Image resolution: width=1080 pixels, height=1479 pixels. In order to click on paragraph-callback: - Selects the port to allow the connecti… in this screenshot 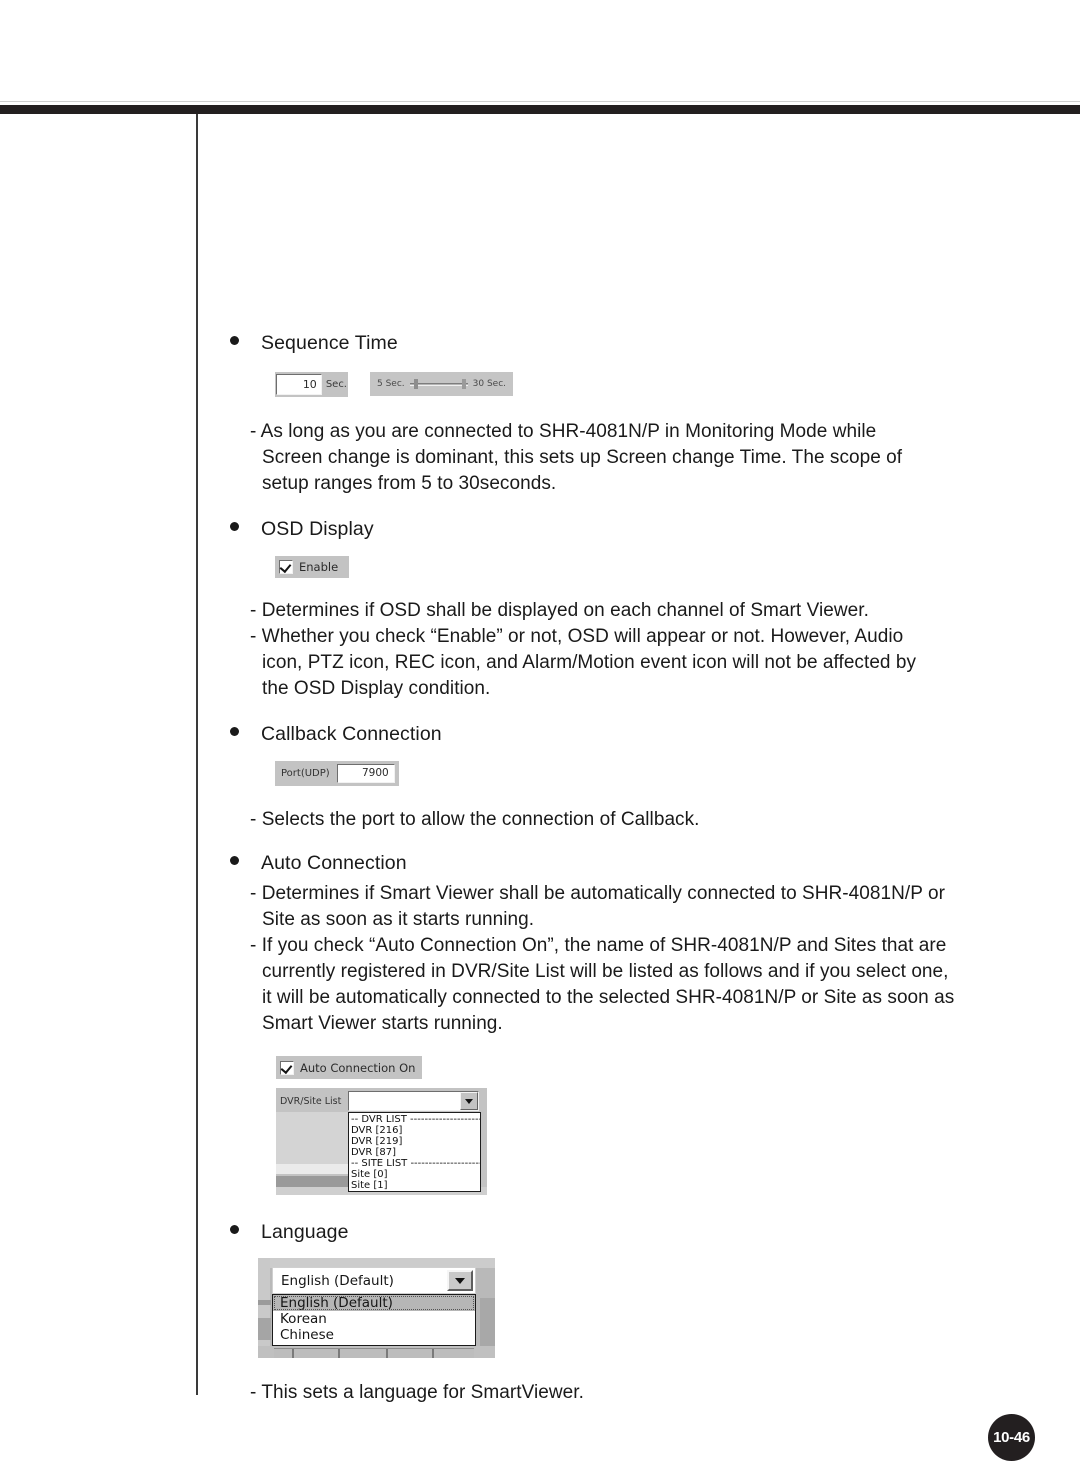, I will do `click(475, 819)`.